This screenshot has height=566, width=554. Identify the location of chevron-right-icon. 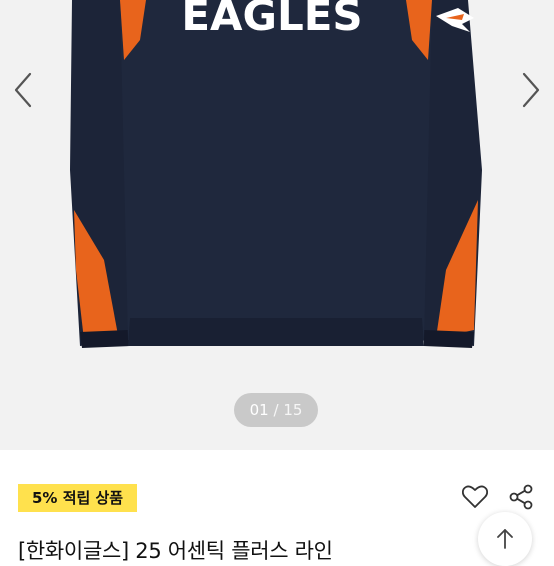
(531, 90).